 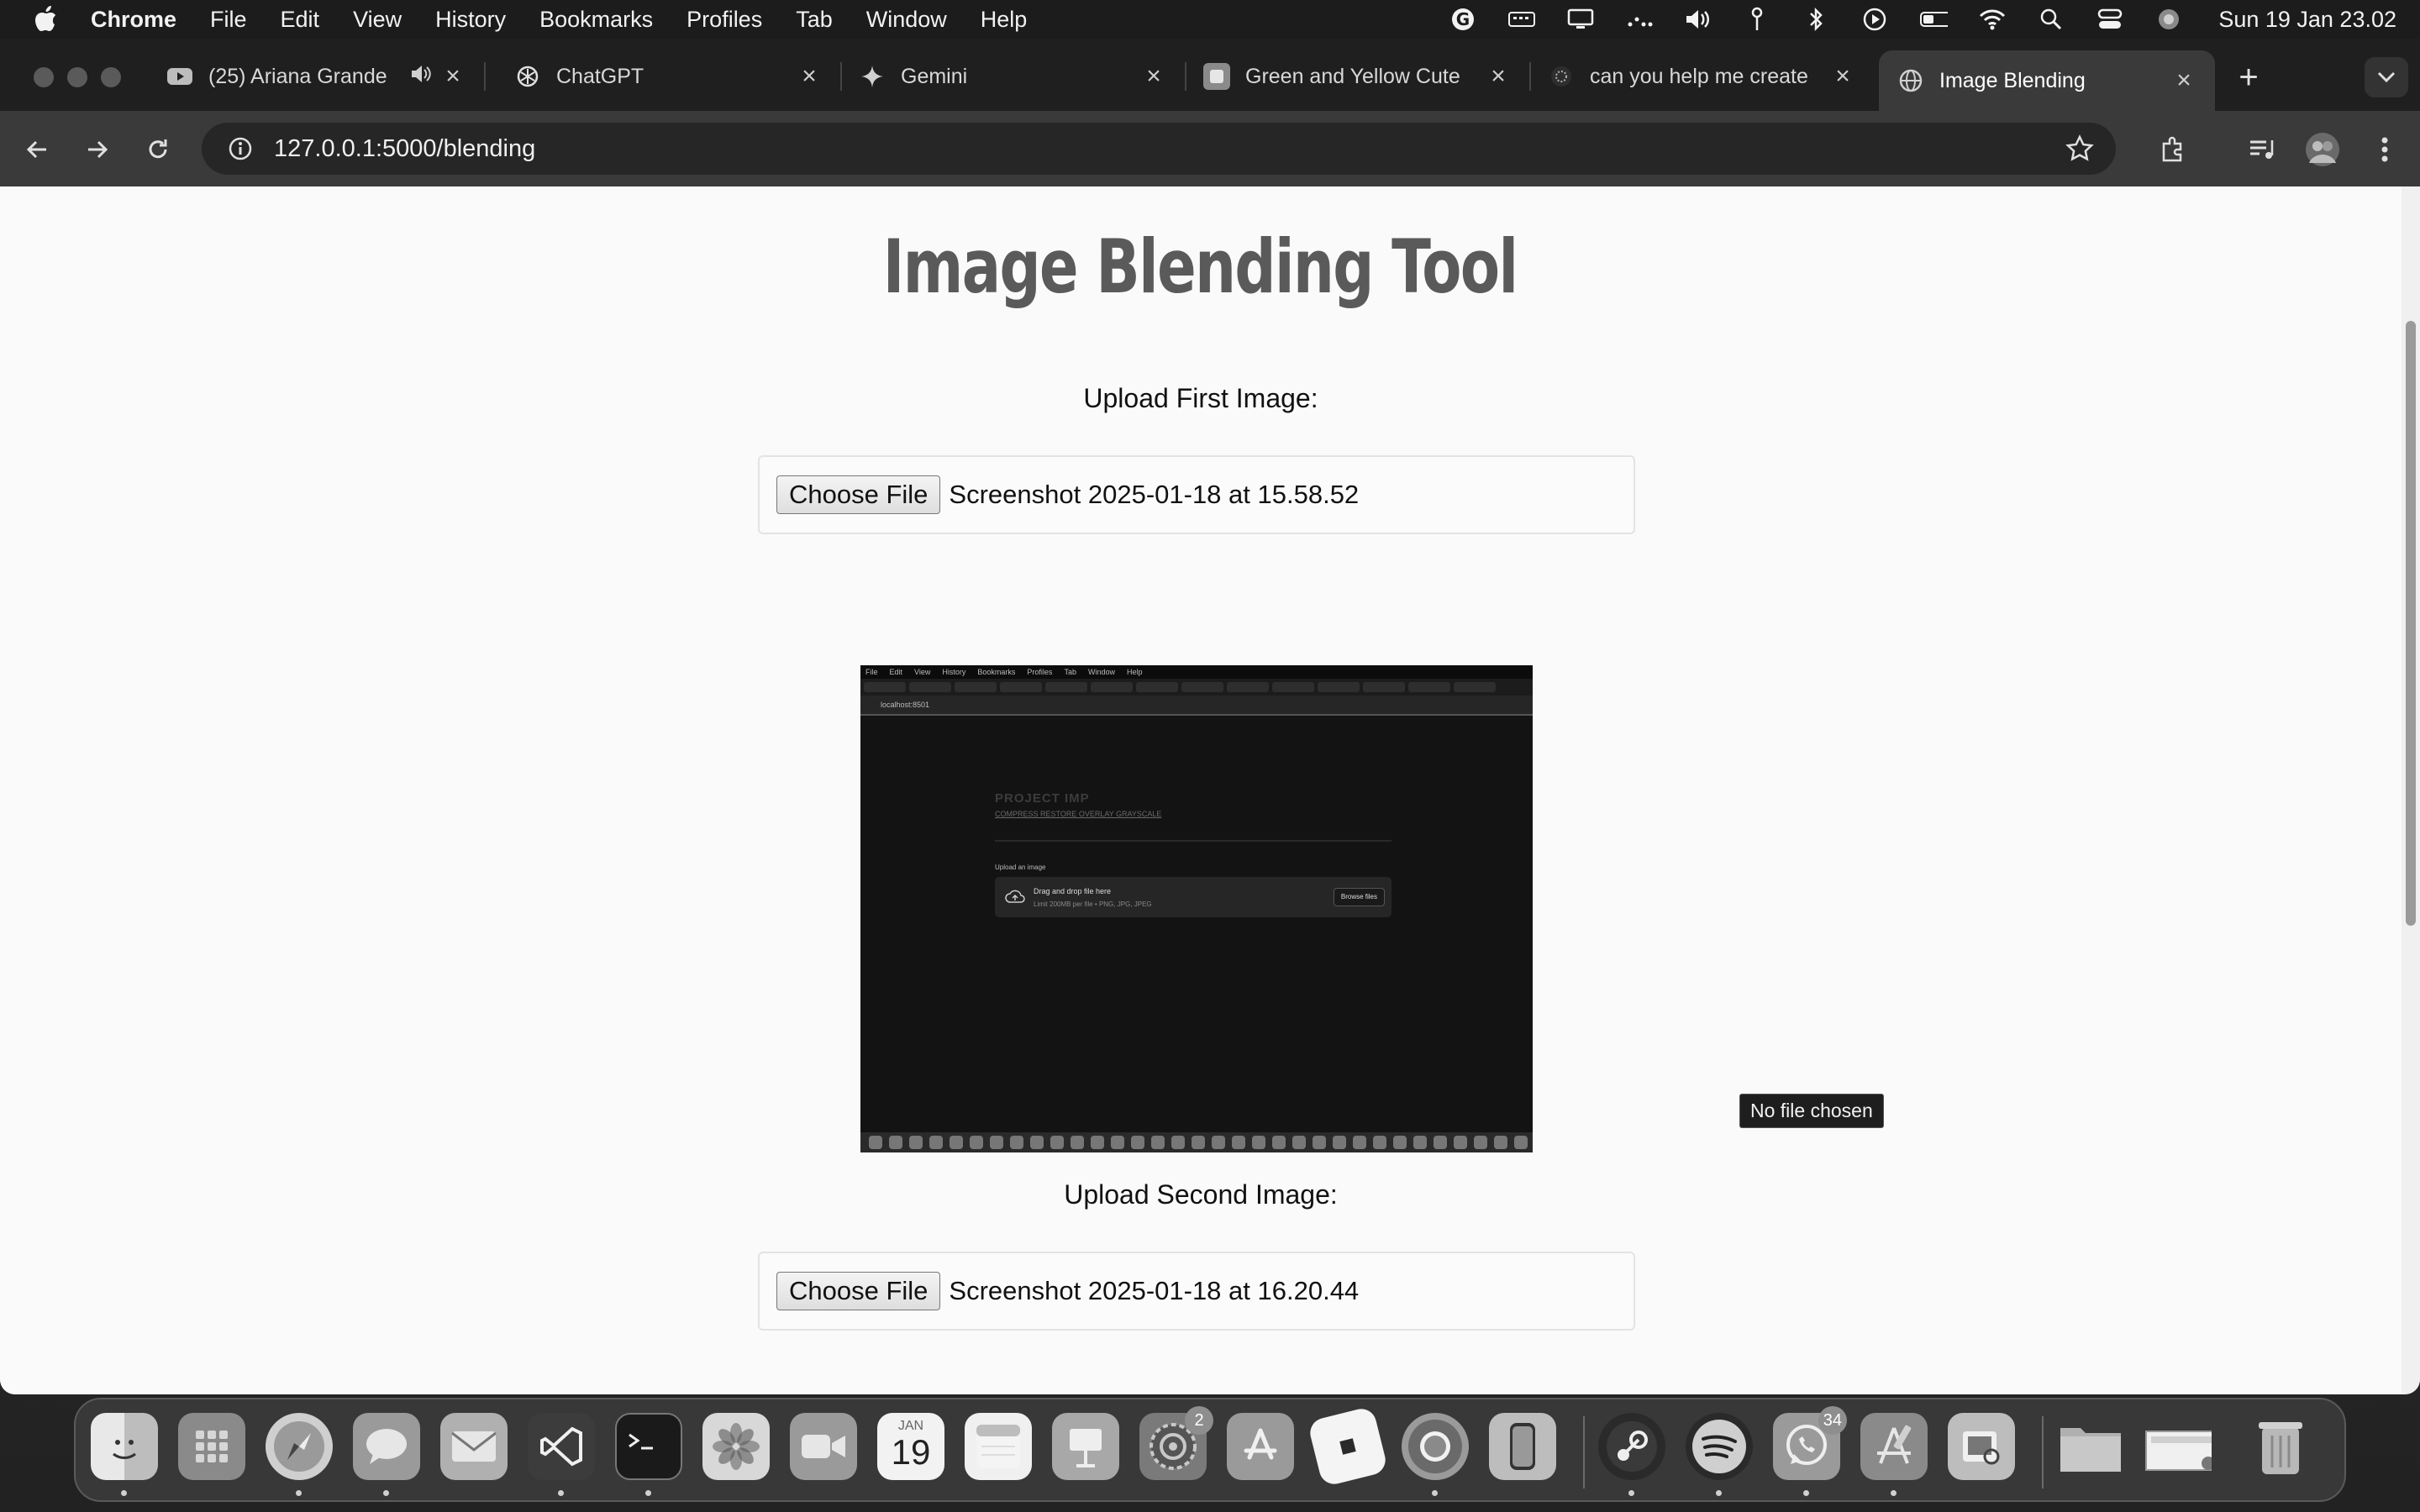 What do you see at coordinates (386, 1446) in the screenshot?
I see `messages-icon` at bounding box center [386, 1446].